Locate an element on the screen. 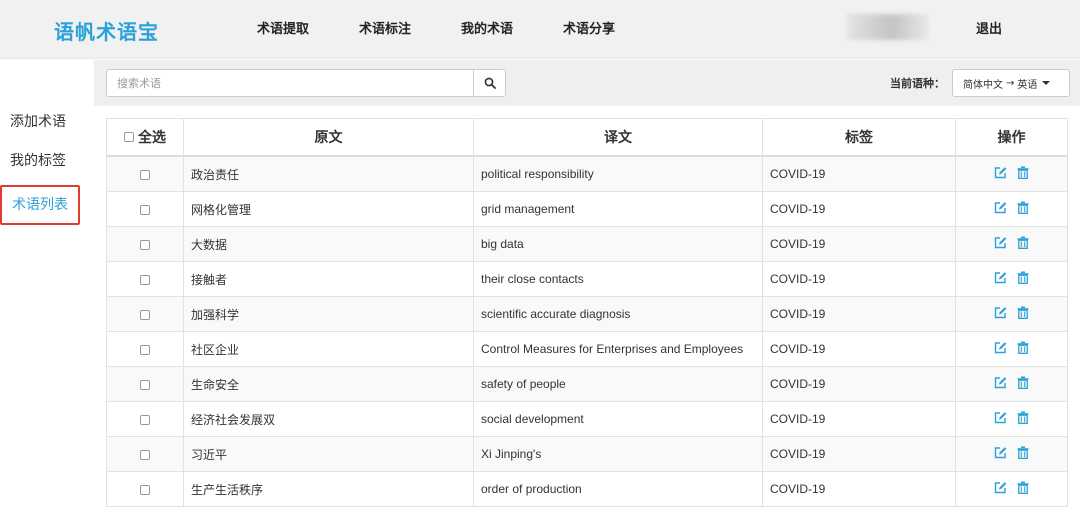 The height and width of the screenshot is (525, 1080). table-row: 生命安全 safety of people COVID-19 is located at coordinates (587, 384).